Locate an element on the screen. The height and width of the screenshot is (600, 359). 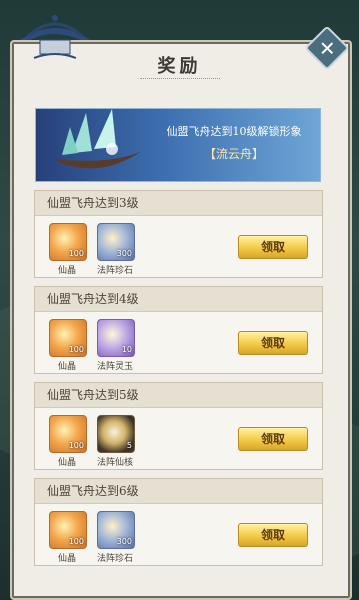
banner-text: 仙盟飞舟达到10级解锁形象 is located at coordinates (234, 131).